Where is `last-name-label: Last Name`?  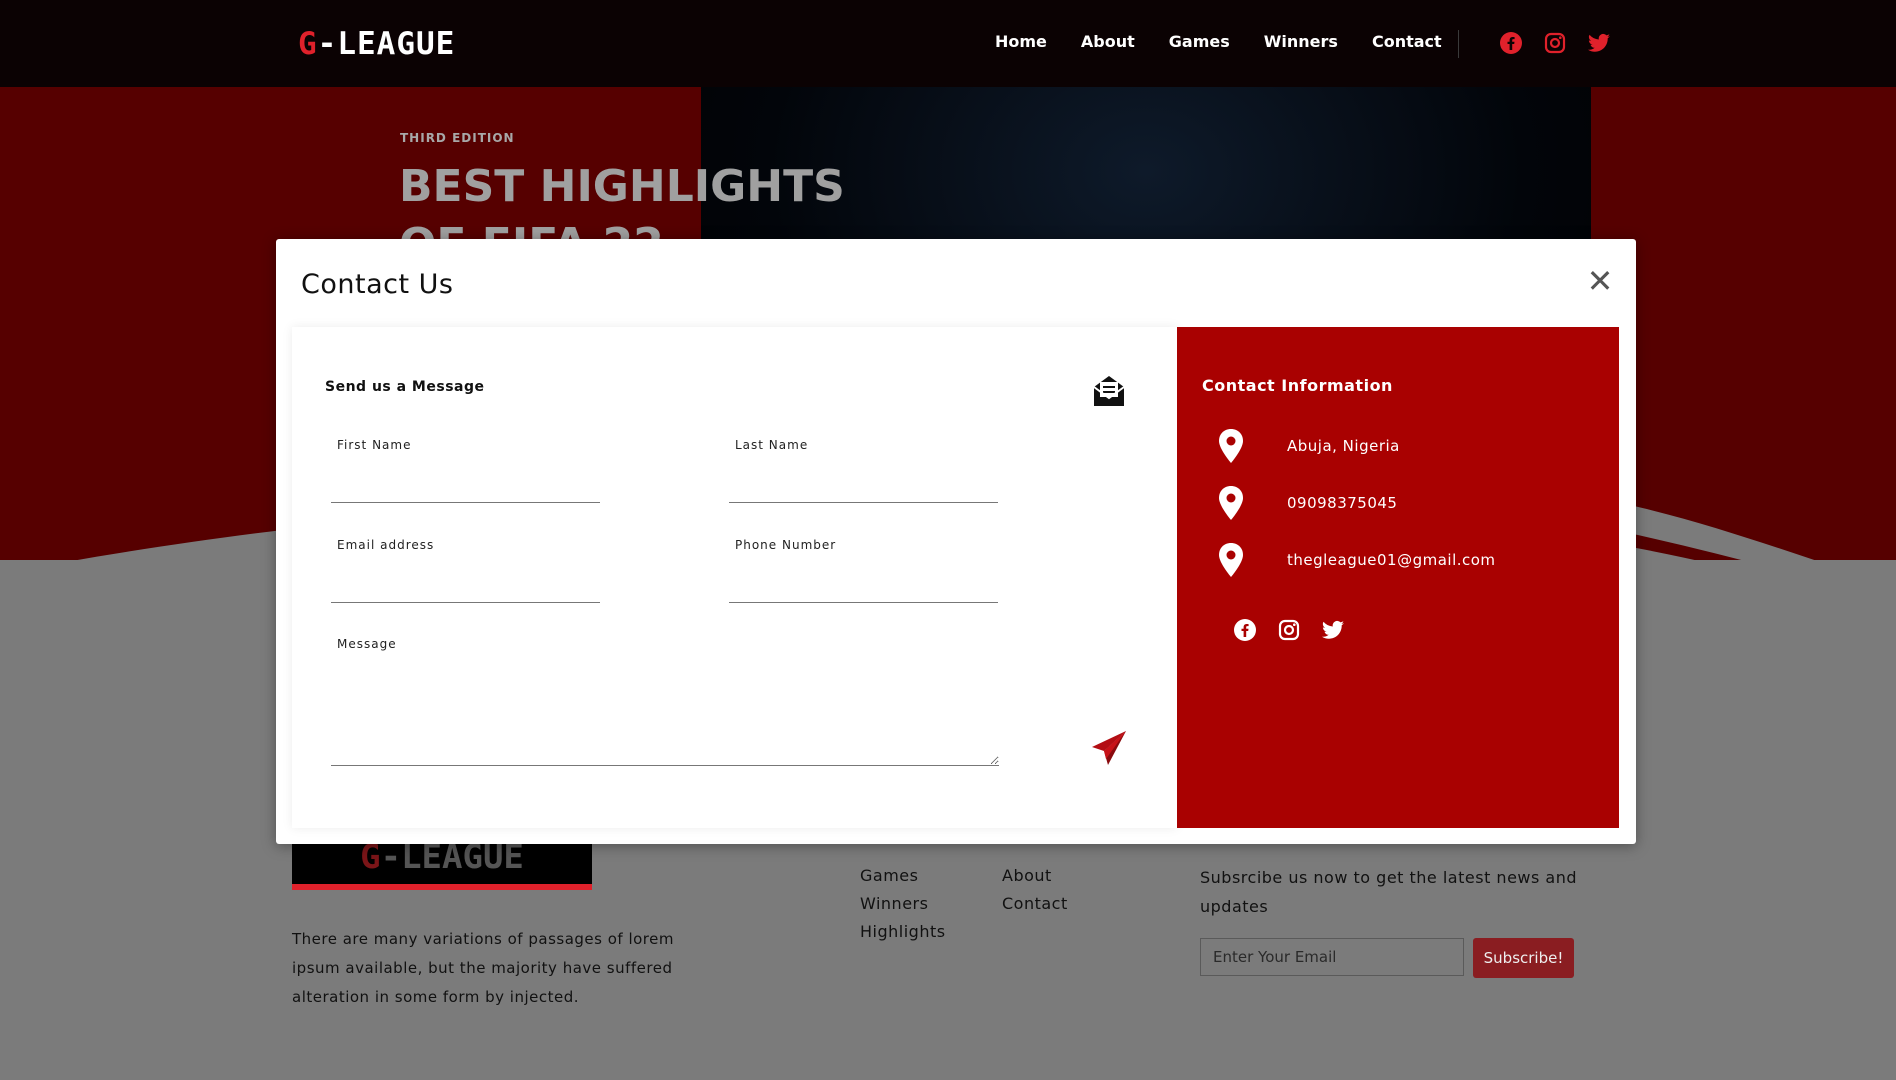 last-name-label: Last Name is located at coordinates (772, 445).